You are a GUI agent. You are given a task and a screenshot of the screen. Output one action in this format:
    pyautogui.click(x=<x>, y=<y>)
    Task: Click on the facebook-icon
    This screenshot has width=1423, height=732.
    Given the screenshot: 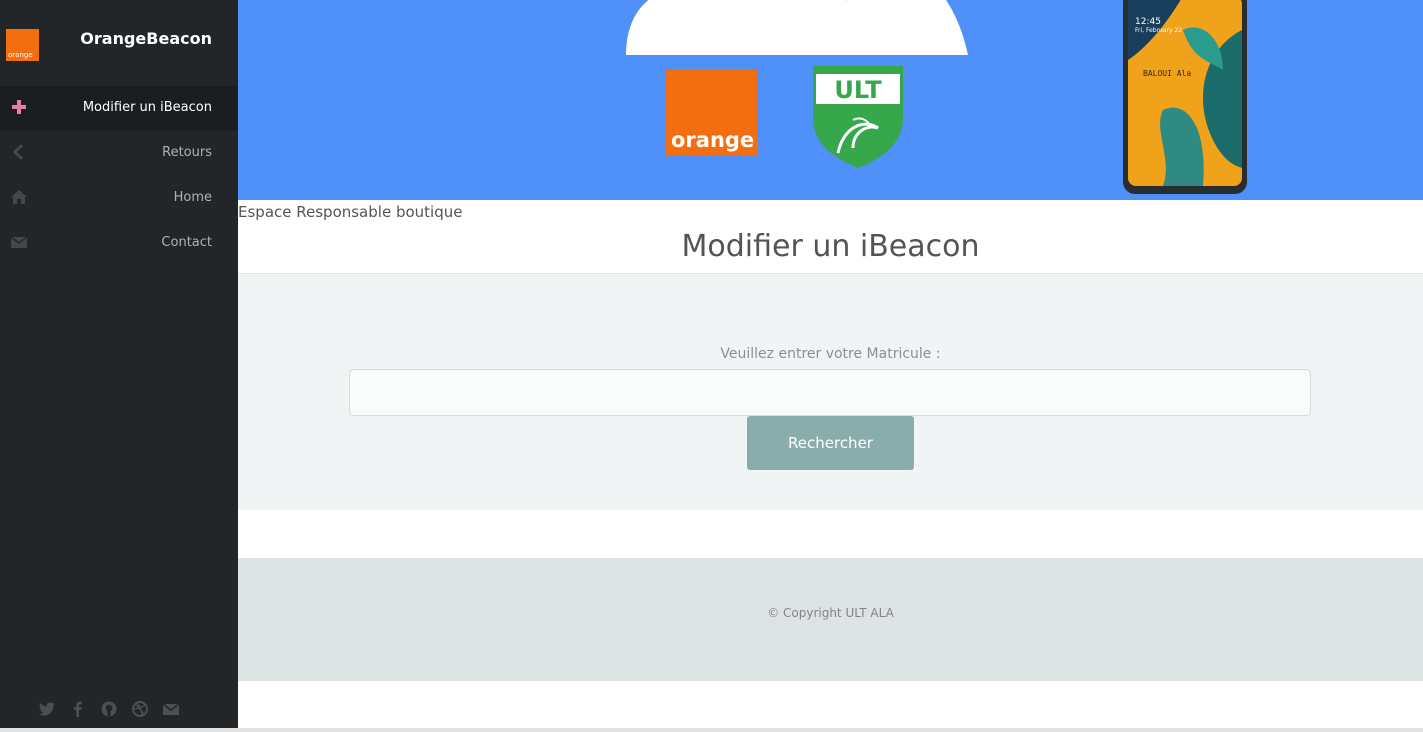 What is the action you would take?
    pyautogui.click(x=78, y=709)
    